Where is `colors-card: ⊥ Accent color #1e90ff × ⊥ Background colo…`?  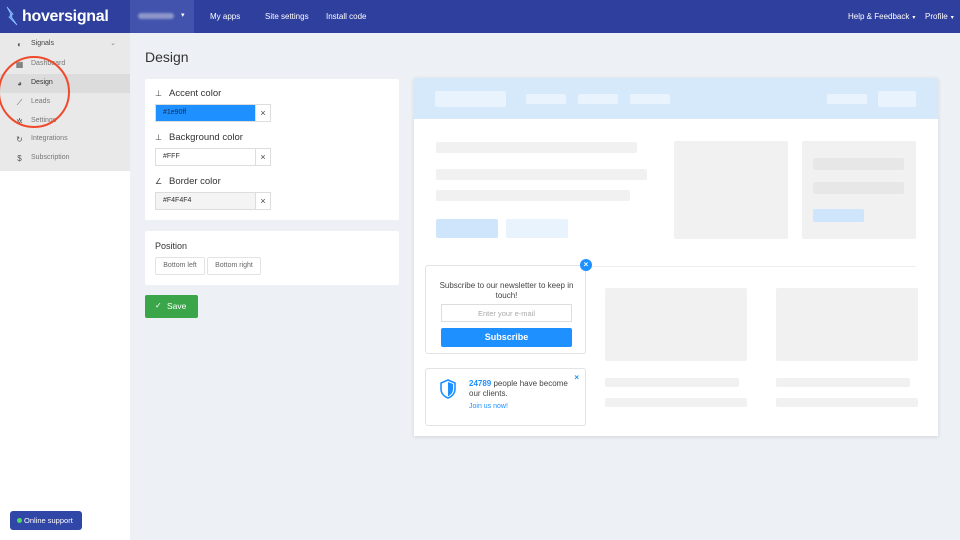
colors-card: ⊥ Accent color #1e90ff × ⊥ Background colo… is located at coordinates (272, 149).